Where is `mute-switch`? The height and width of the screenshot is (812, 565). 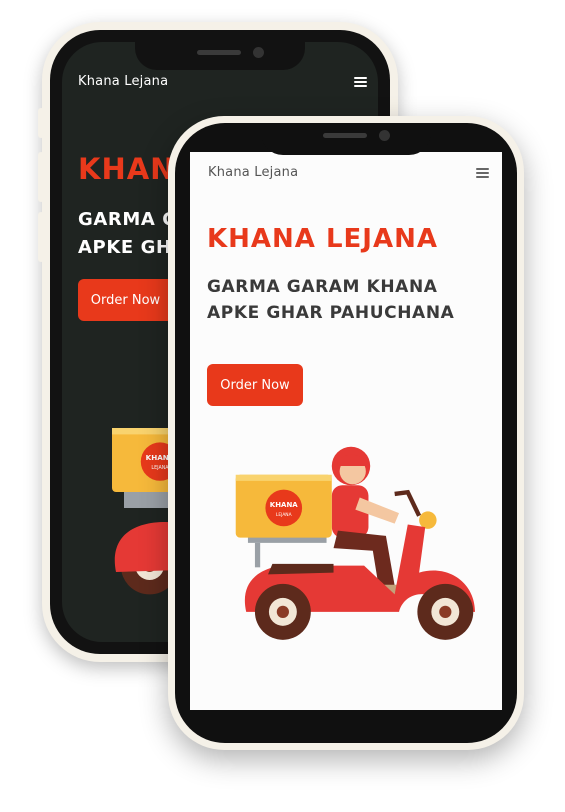
mute-switch is located at coordinates (41, 123).